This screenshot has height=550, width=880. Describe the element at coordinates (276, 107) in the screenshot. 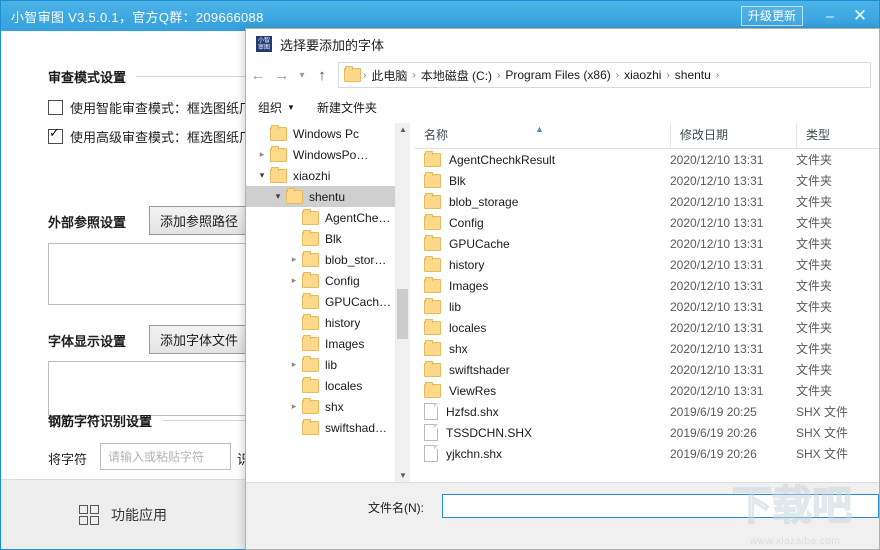

I see `organize-menu-button: 组织 ▼` at that location.